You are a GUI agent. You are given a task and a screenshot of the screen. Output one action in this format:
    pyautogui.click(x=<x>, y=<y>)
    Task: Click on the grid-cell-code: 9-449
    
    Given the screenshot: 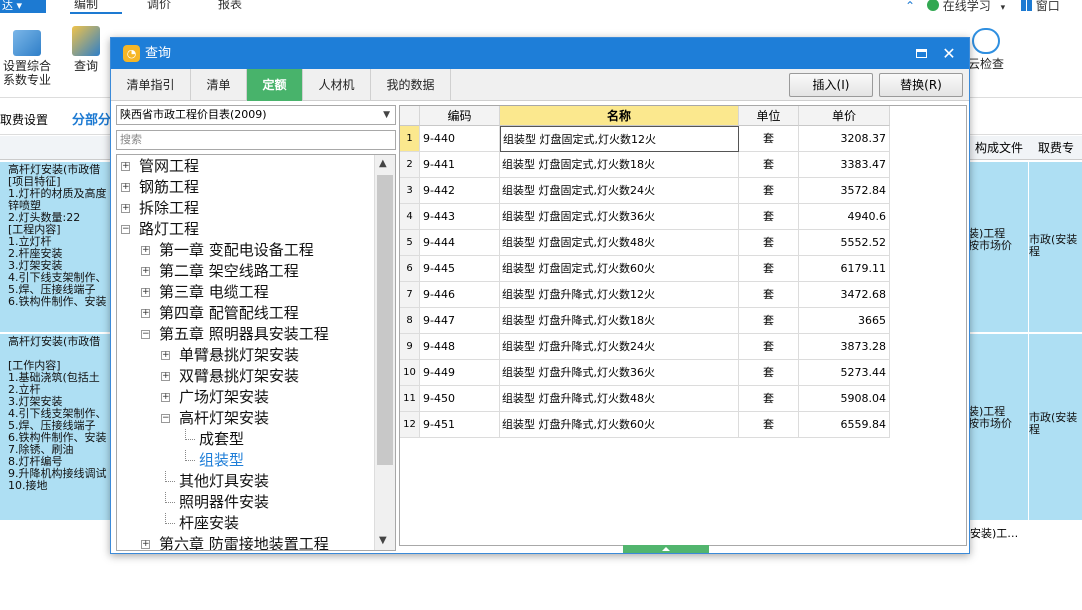 What is the action you would take?
    pyautogui.click(x=460, y=373)
    